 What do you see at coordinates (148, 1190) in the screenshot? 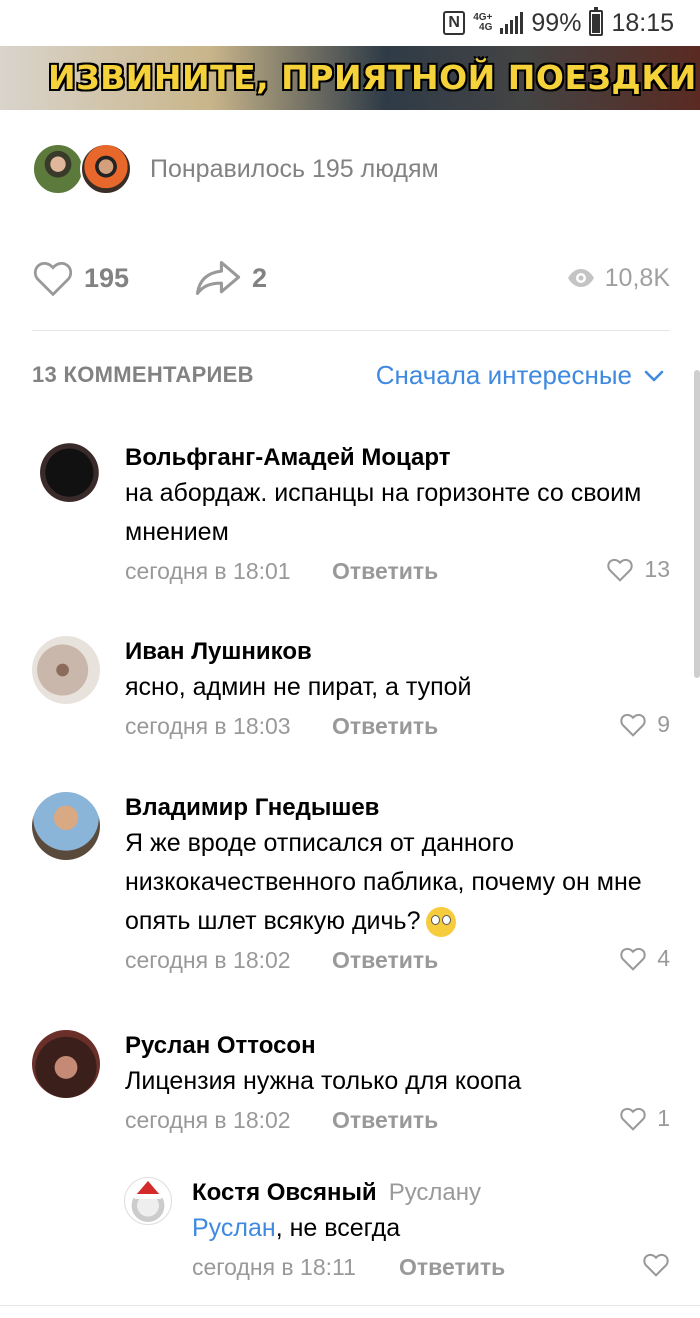
I see `santa-hat-icon` at bounding box center [148, 1190].